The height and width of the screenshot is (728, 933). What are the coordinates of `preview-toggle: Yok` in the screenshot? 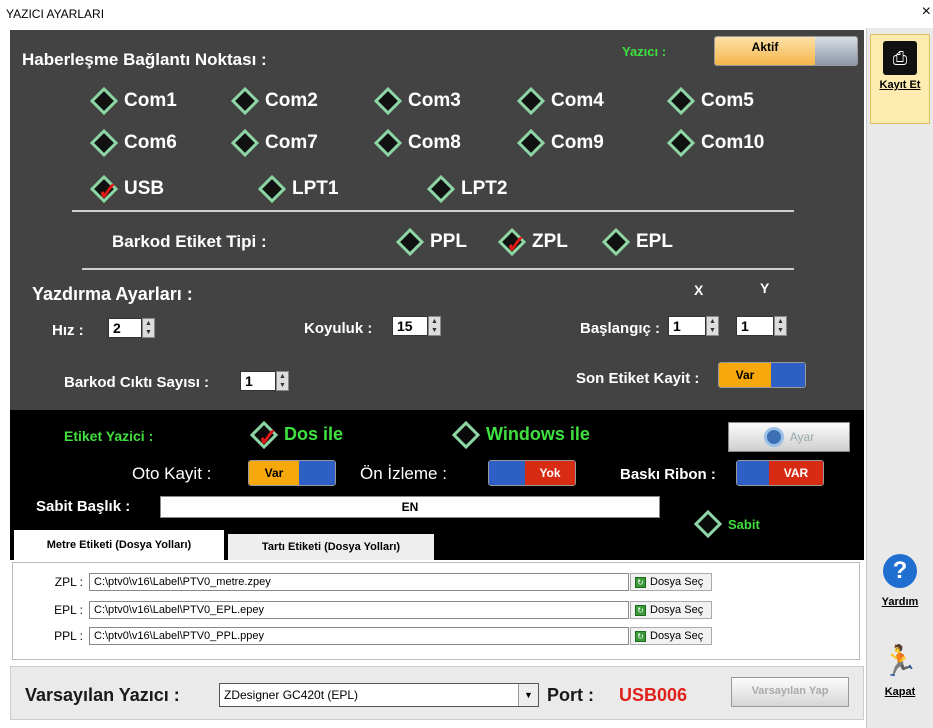 It's located at (532, 473).